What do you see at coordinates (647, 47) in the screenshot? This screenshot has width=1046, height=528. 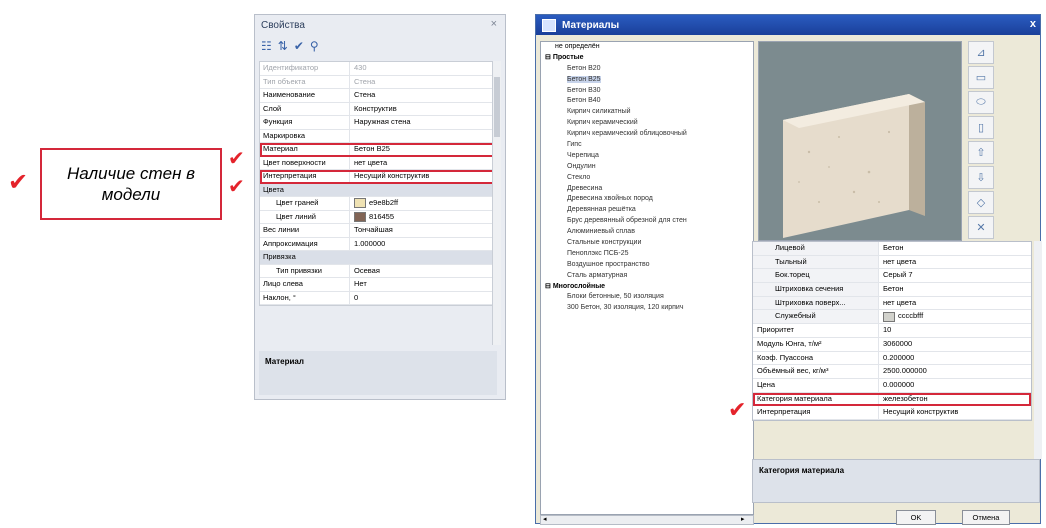 I see `tree-item: не определён` at bounding box center [647, 47].